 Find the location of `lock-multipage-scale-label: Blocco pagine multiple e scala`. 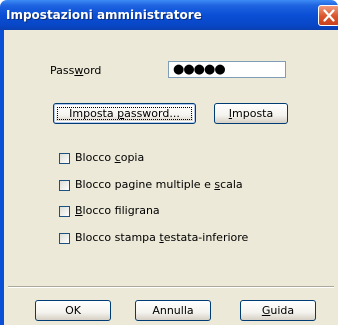

lock-multipage-scale-label: Blocco pagine multiple e scala is located at coordinates (159, 184).